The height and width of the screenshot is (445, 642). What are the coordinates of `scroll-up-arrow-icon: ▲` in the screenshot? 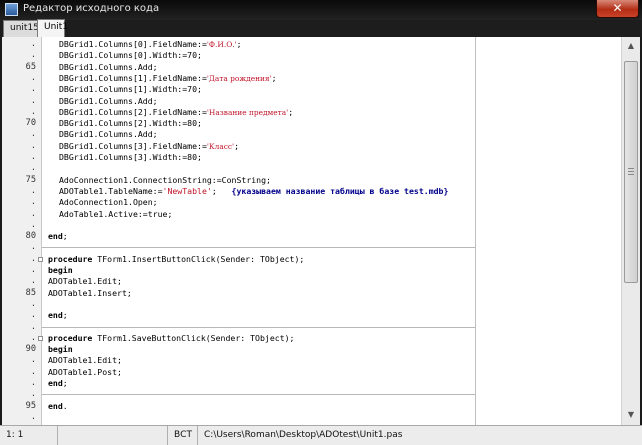 It's located at (631, 46).